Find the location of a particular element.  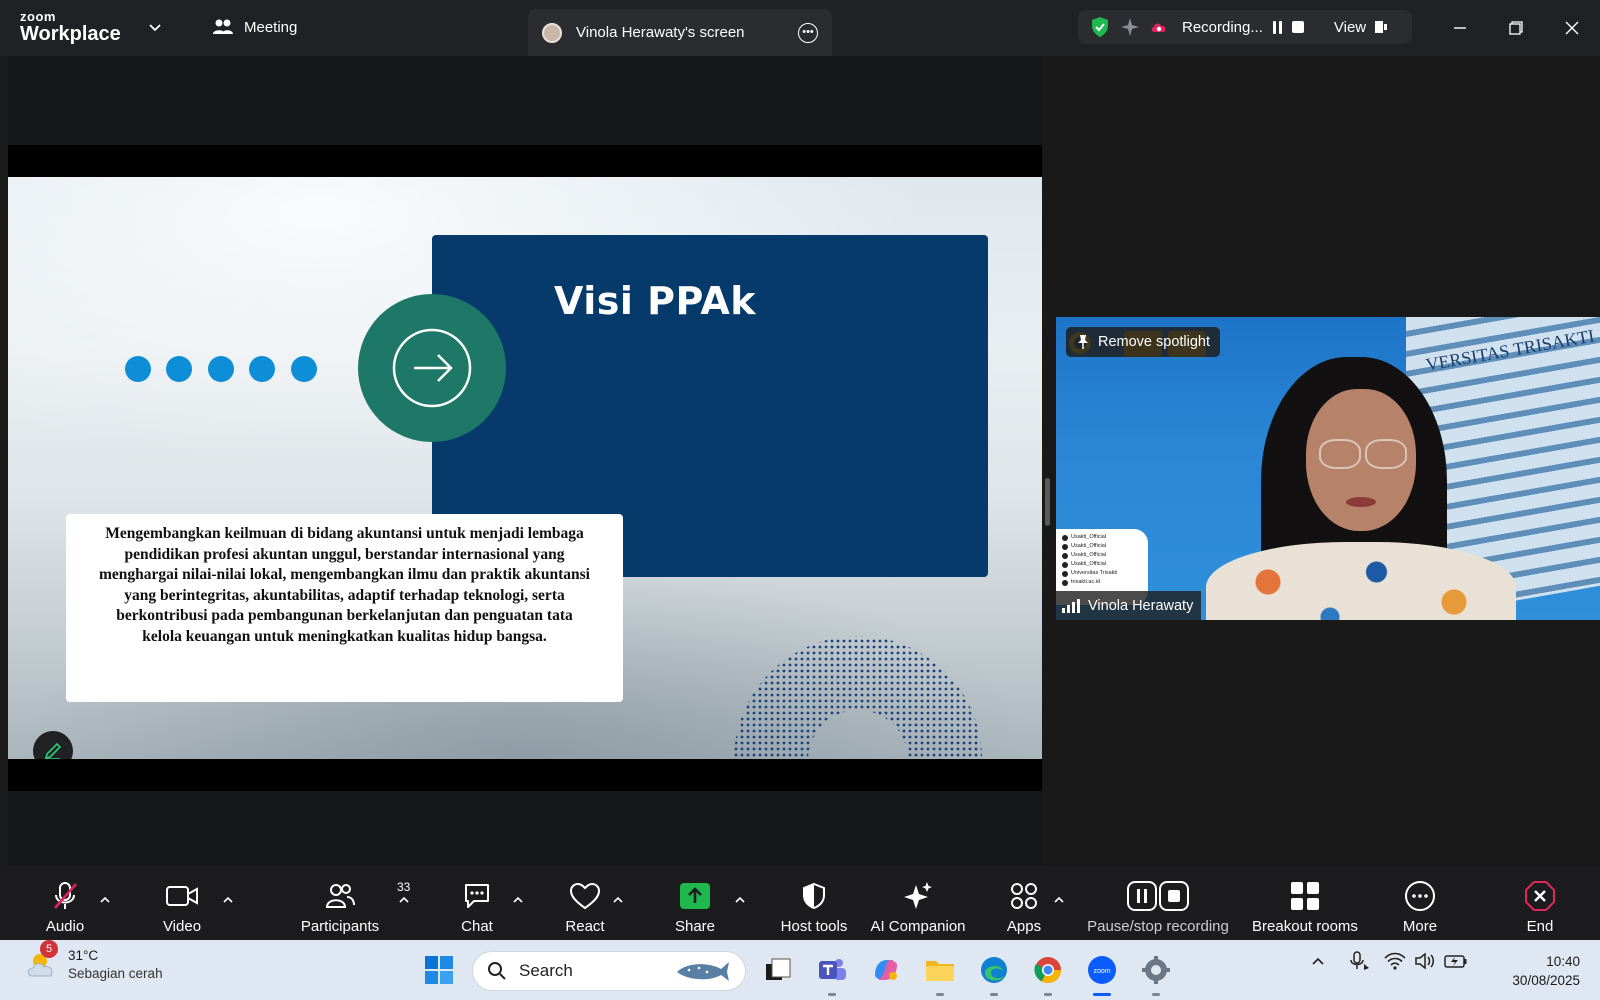

minimize-button is located at coordinates (1460, 28).